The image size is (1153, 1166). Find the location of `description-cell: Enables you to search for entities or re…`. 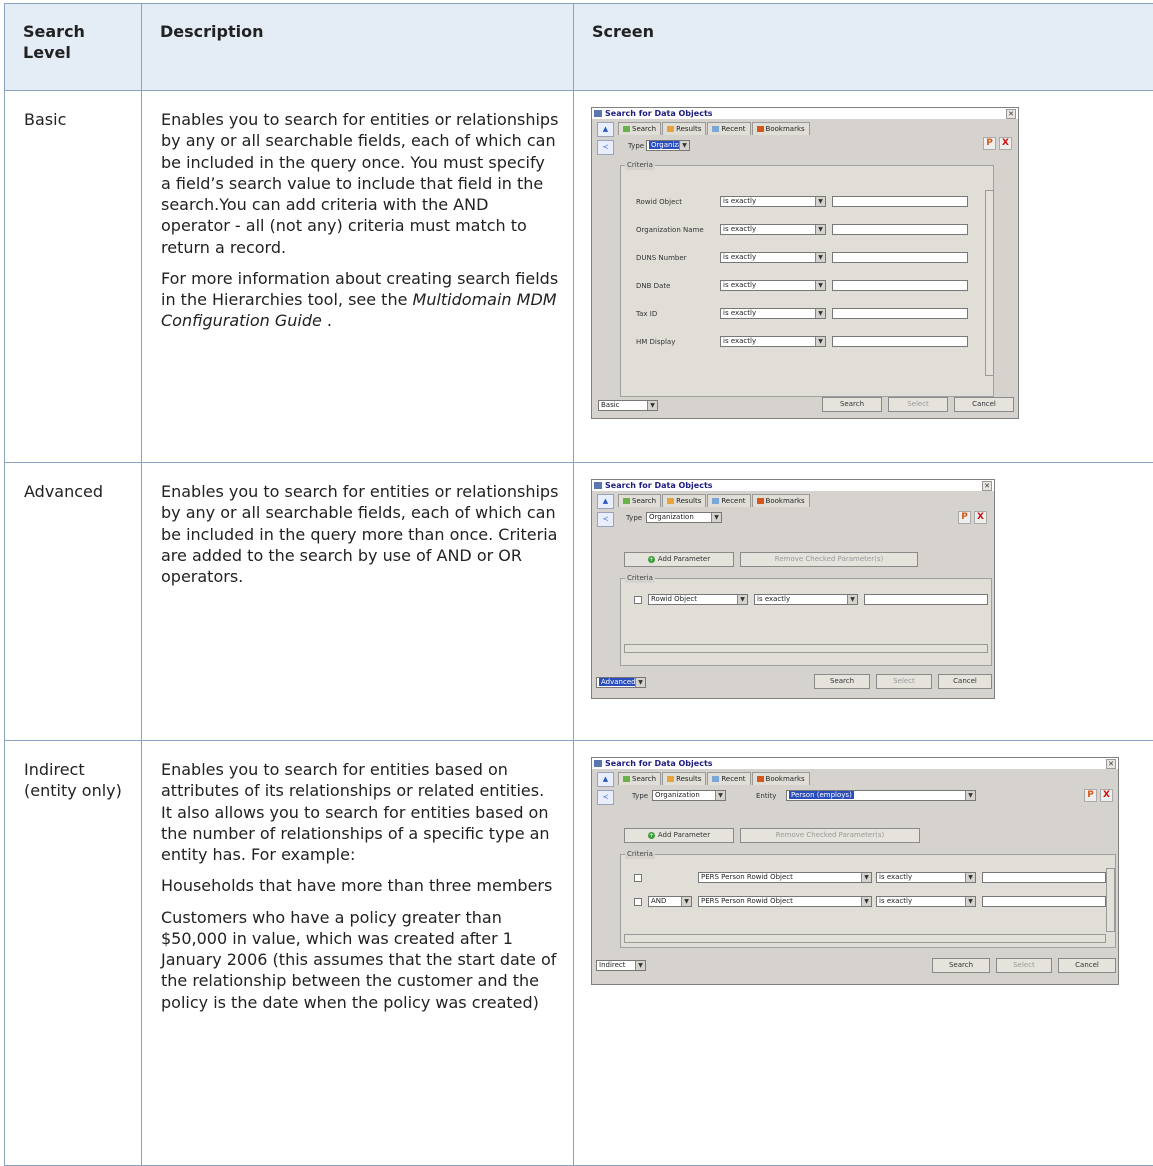

description-cell: Enables you to search for entities or re… is located at coordinates (358, 602).